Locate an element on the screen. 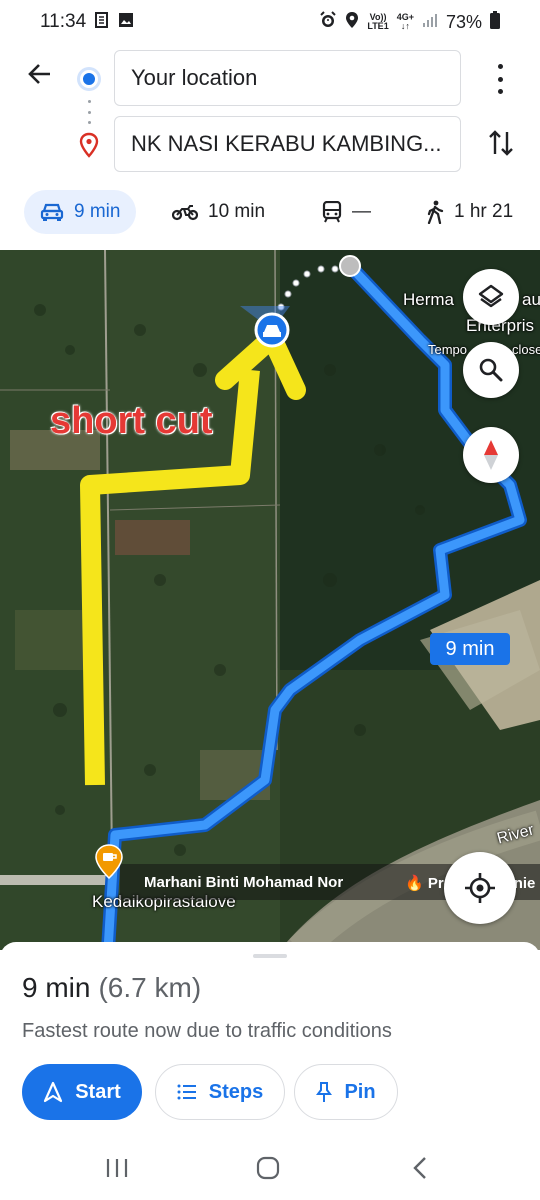 The width and height of the screenshot is (540, 1200). steps-label: Steps is located at coordinates (236, 1091).